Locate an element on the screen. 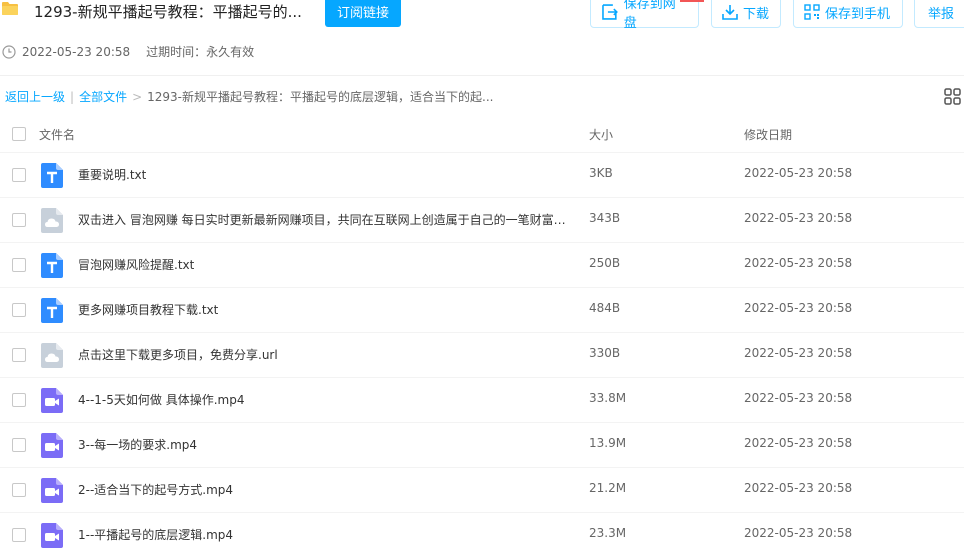  column-header-date: 修改日期 is located at coordinates (768, 134).